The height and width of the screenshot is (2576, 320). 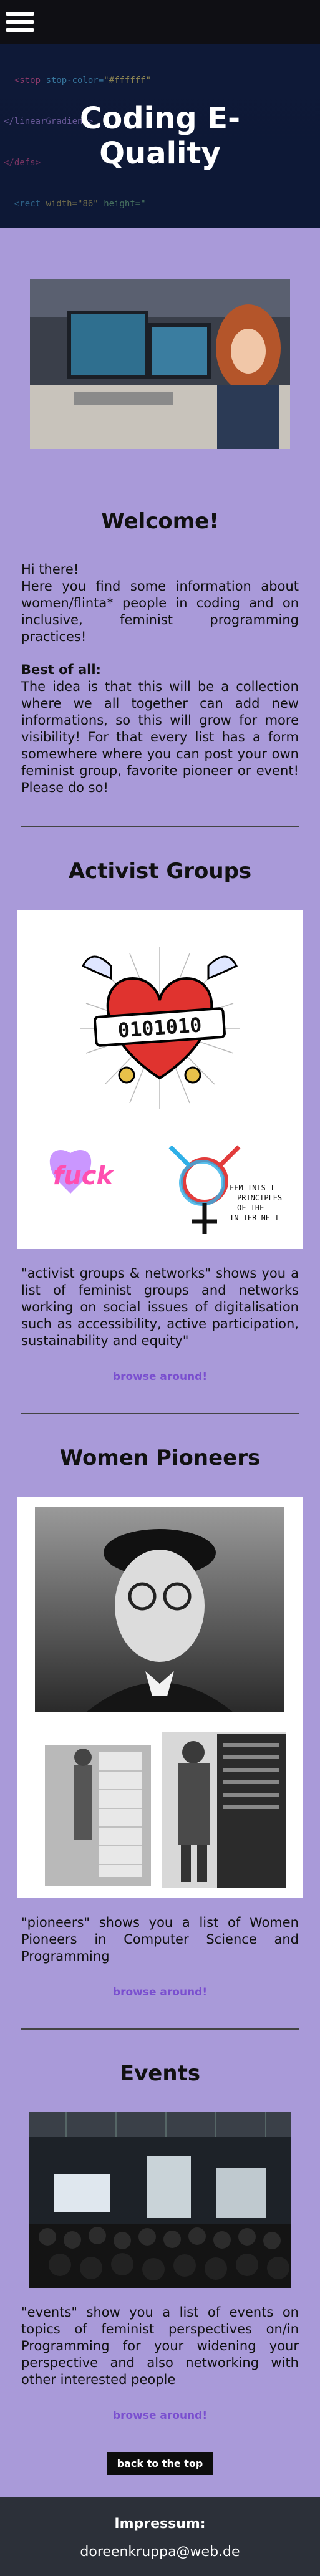 What do you see at coordinates (160, 1377) in the screenshot?
I see `activist-browse-link: browse around!` at bounding box center [160, 1377].